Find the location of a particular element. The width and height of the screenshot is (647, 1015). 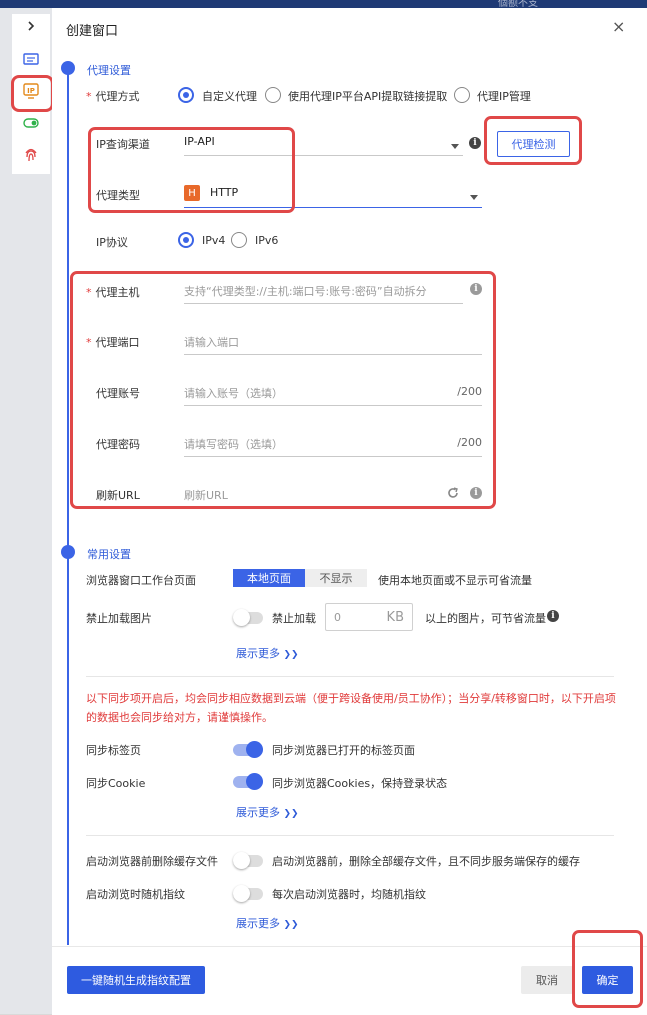

channel-info-icon: i is located at coordinates (475, 143).